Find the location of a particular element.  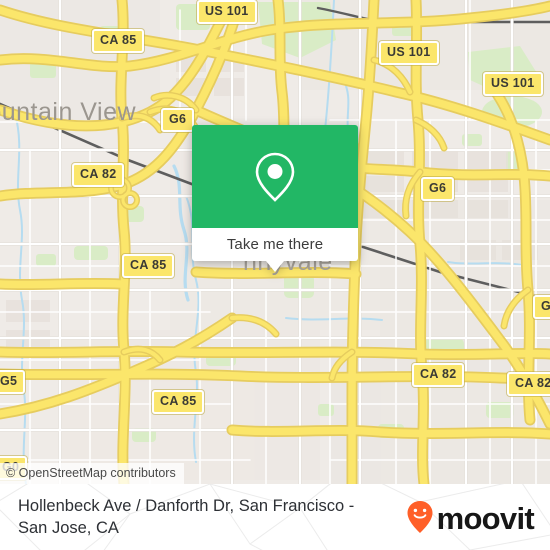

moovit-wordmark: moovit is located at coordinates (485, 518).